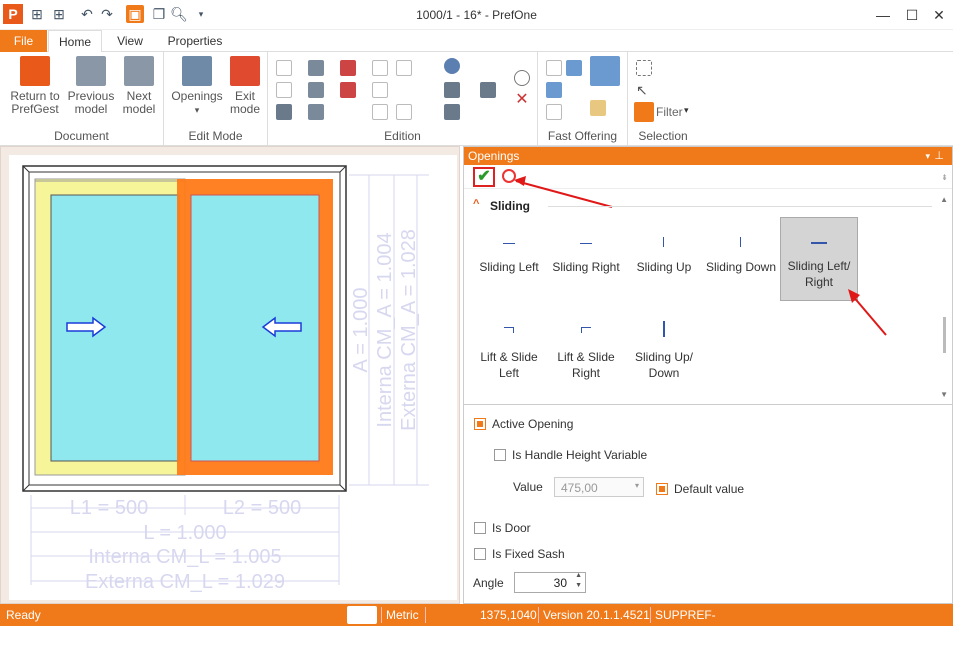  I want to click on unlink-icon: ✕, so click(522, 100).